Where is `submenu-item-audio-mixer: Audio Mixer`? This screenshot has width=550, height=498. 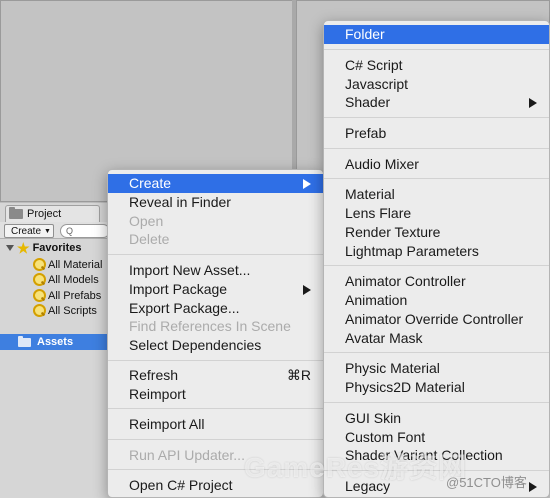
submenu-item-audio-mixer: Audio Mixer is located at coordinates (436, 164).